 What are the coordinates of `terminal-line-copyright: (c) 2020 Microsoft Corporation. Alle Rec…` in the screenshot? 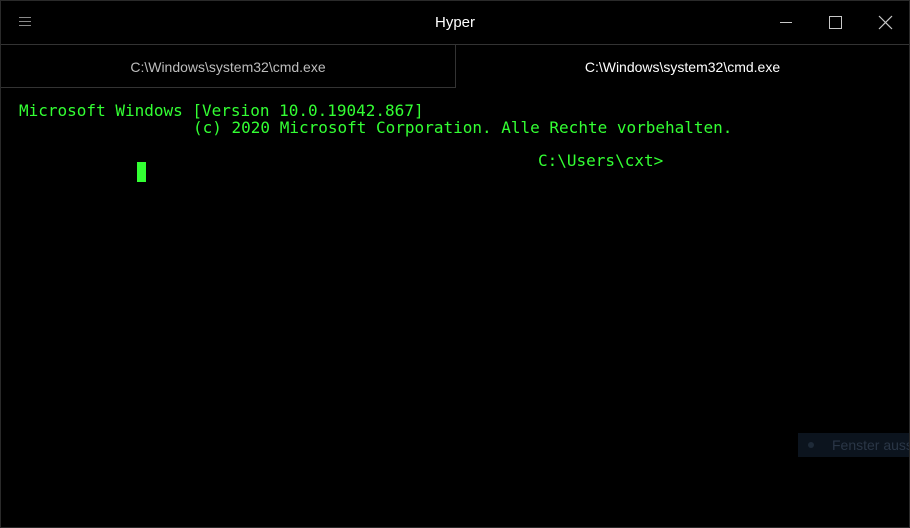 It's located at (463, 127).